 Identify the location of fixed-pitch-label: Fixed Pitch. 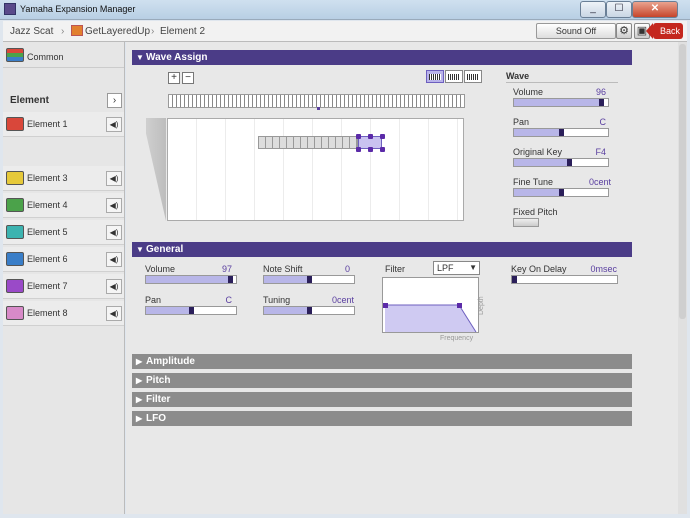
(535, 212).